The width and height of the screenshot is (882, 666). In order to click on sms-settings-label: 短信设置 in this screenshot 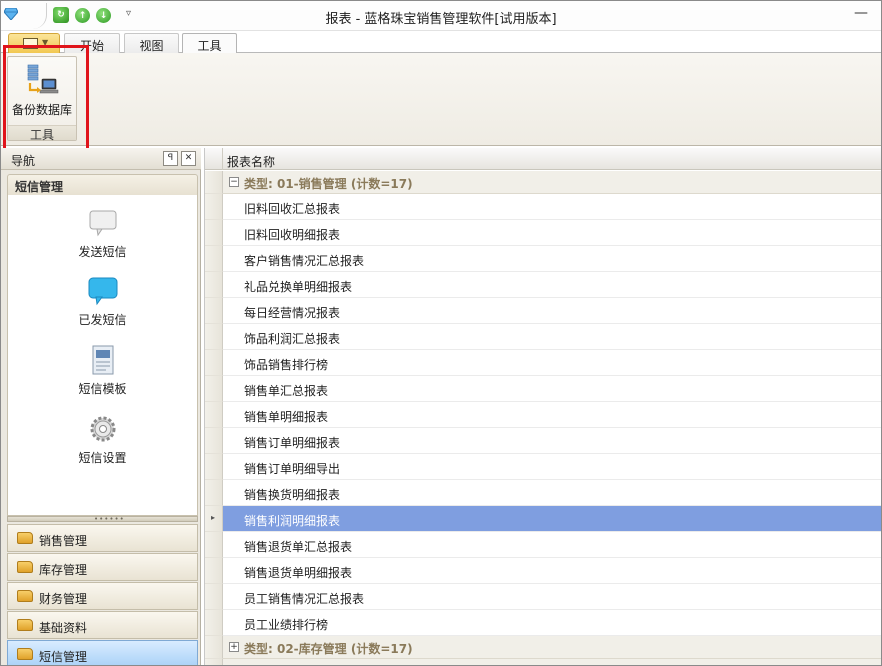, I will do `click(102, 458)`.